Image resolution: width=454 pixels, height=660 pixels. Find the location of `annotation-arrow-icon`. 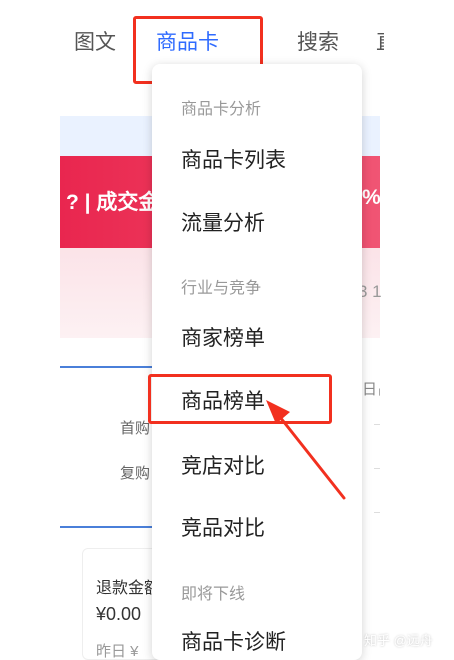

annotation-arrow-icon is located at coordinates (306, 450).